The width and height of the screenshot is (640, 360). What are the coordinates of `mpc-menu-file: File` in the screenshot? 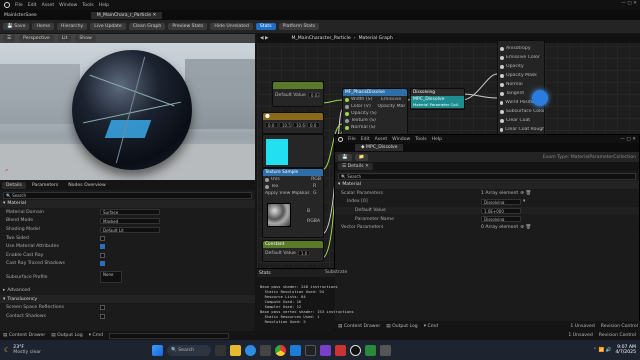 It's located at (352, 139).